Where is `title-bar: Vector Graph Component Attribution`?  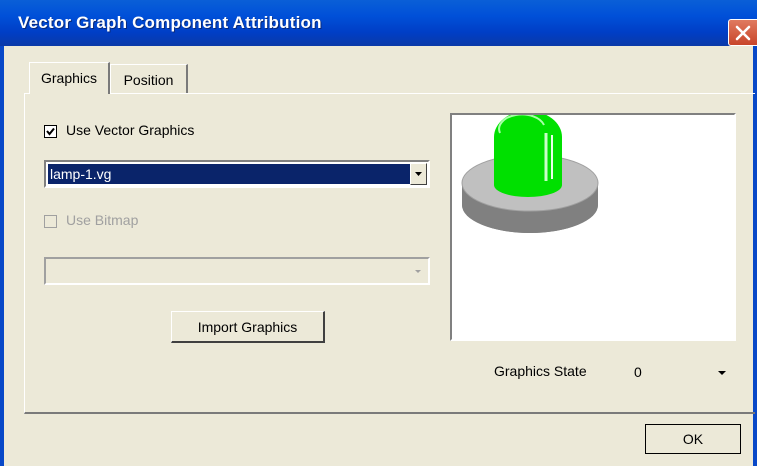 title-bar: Vector Graph Component Attribution is located at coordinates (378, 23).